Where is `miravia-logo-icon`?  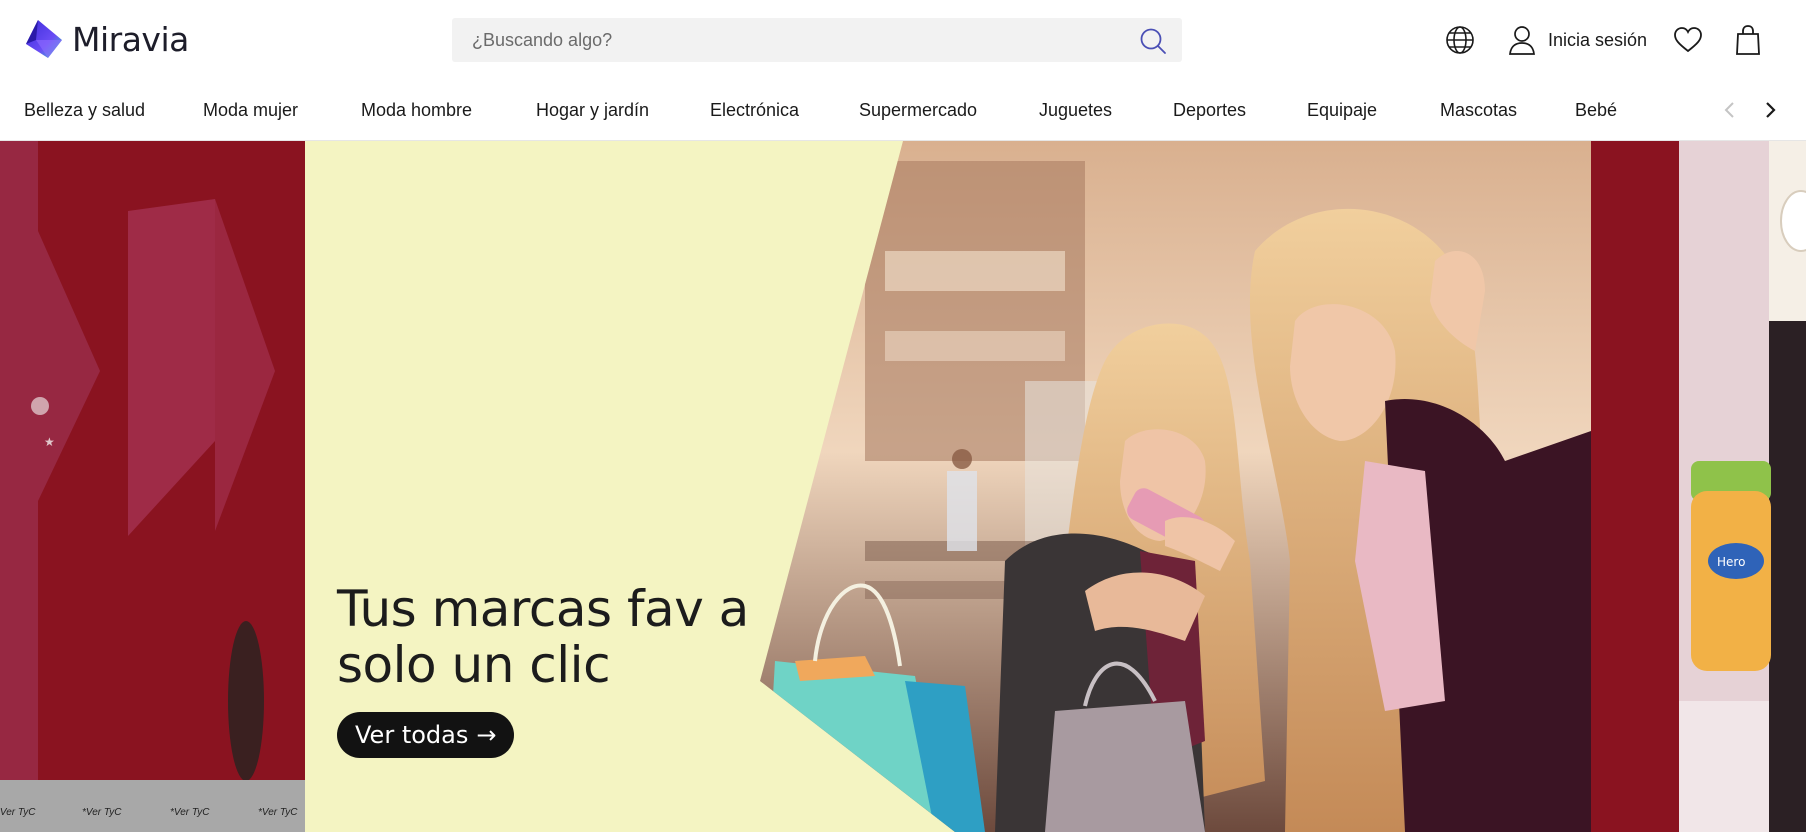
miravia-logo-icon is located at coordinates (44, 39).